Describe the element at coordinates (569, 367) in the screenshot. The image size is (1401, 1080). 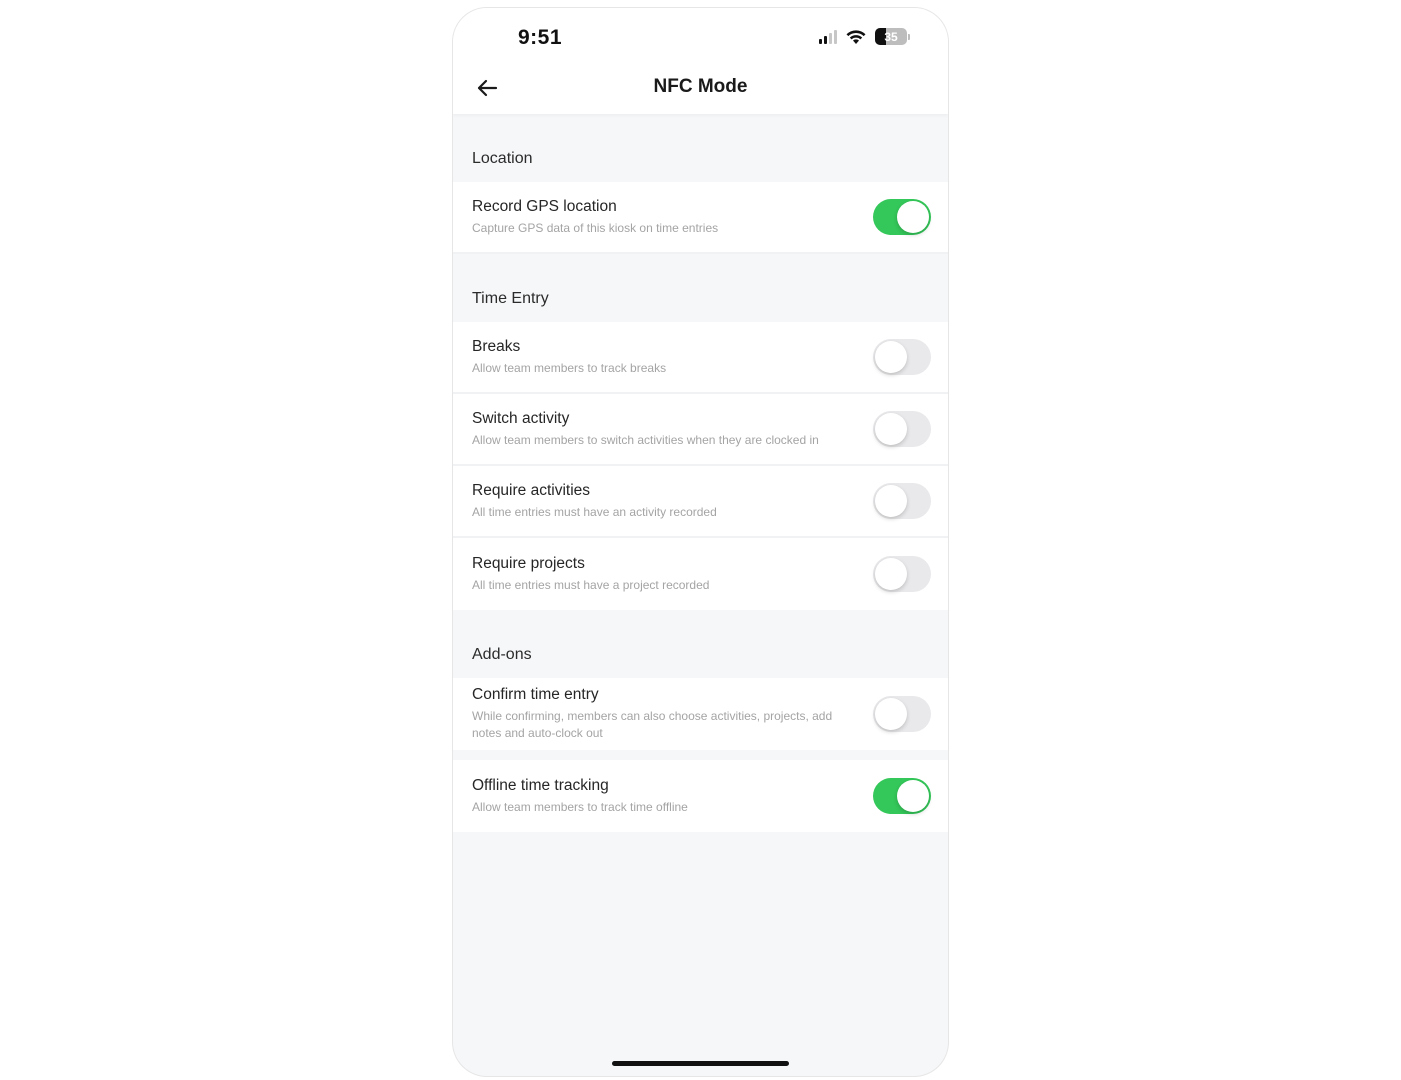
I see `setting-subtitle: Allow team members to track breaks` at that location.